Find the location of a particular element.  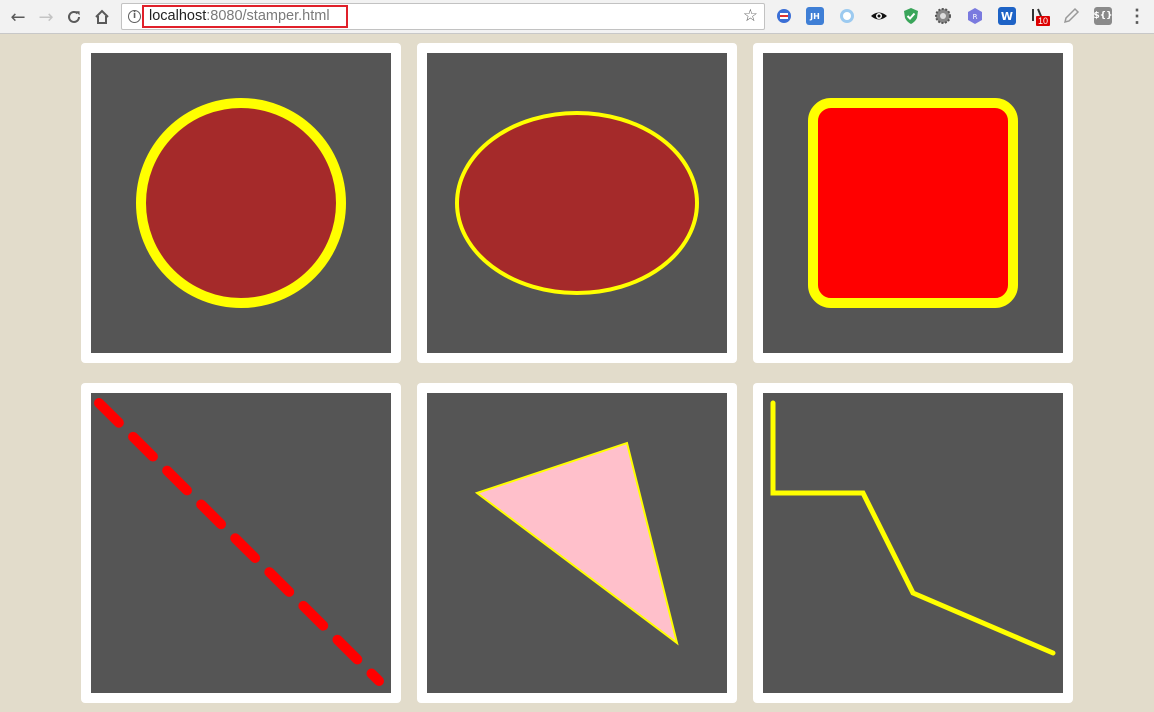

canvas-polyline is located at coordinates (913, 543).